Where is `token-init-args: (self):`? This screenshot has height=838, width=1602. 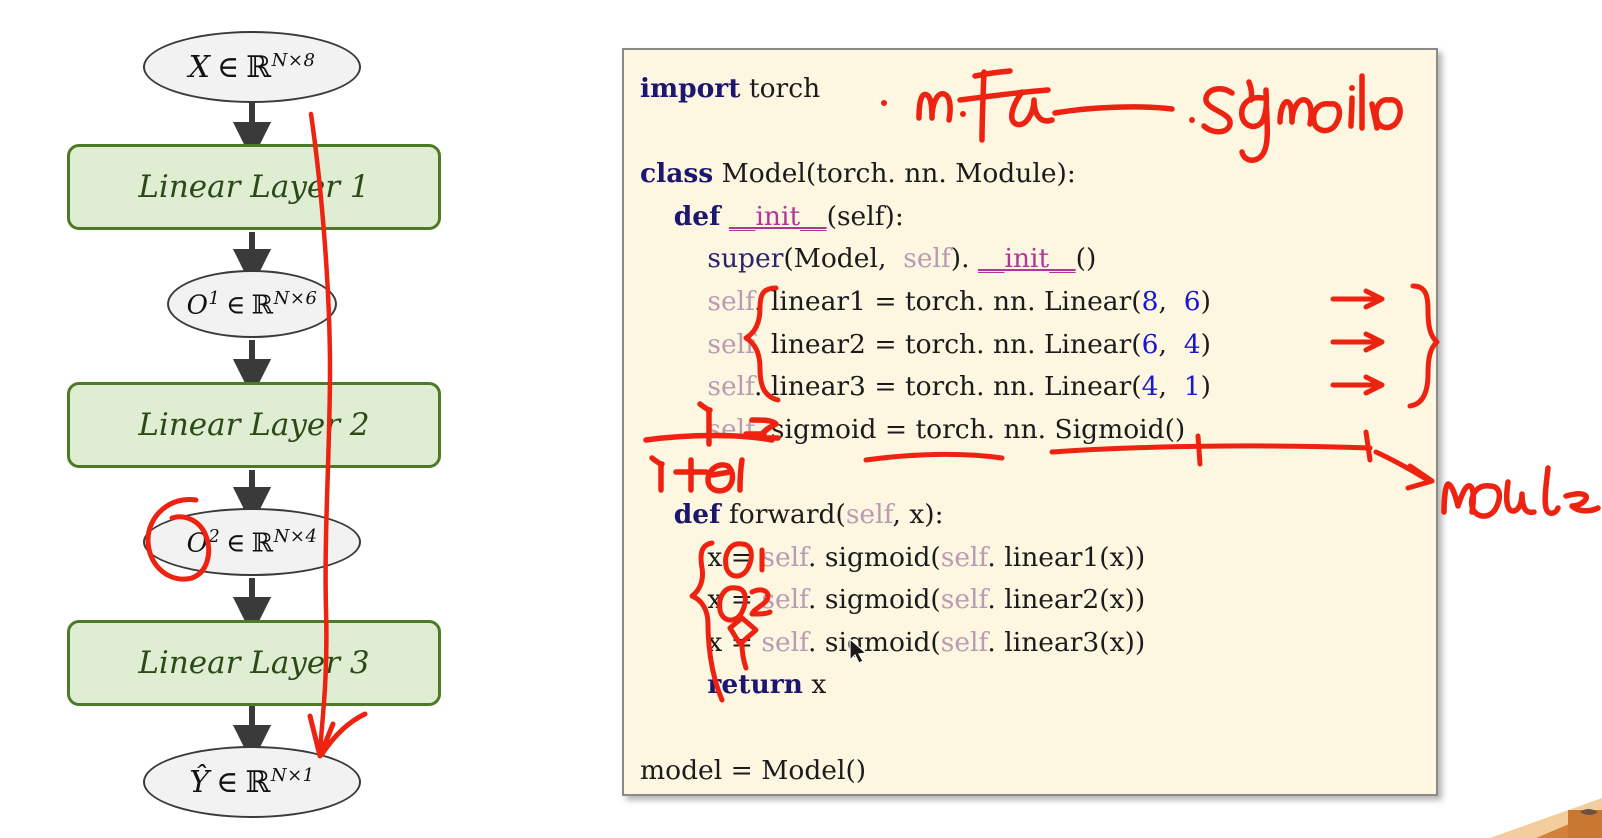
token-init-args: (self): is located at coordinates (865, 216).